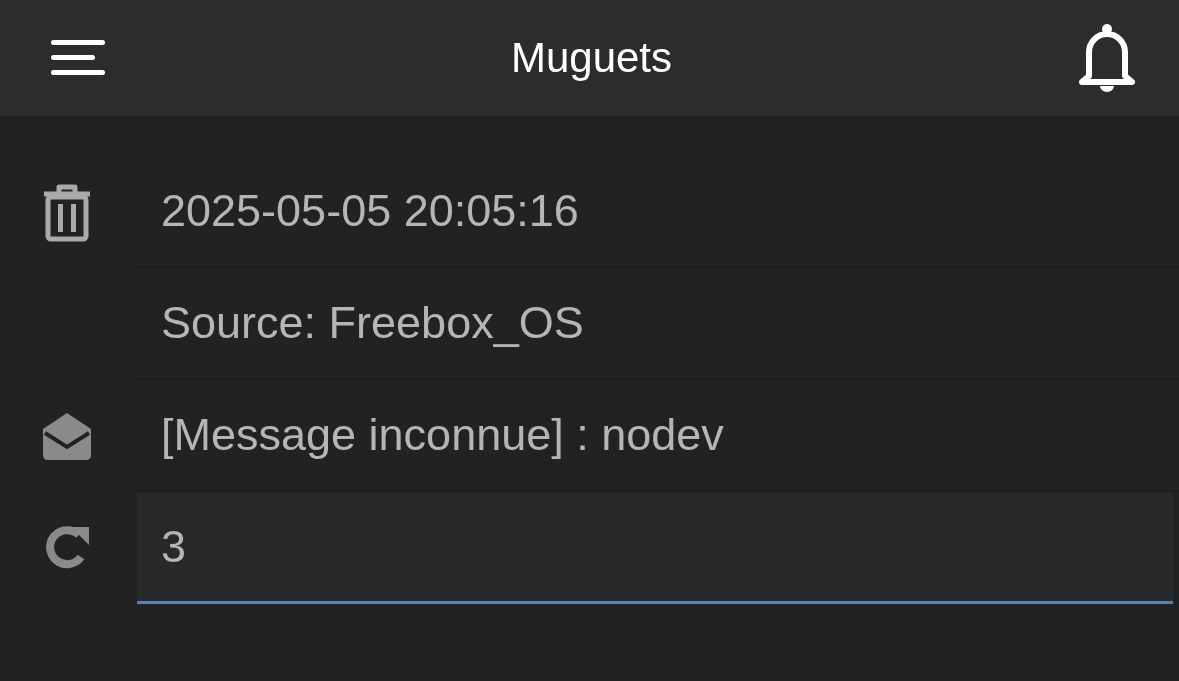  Describe the element at coordinates (78, 58) in the screenshot. I see `menu-icon` at that location.